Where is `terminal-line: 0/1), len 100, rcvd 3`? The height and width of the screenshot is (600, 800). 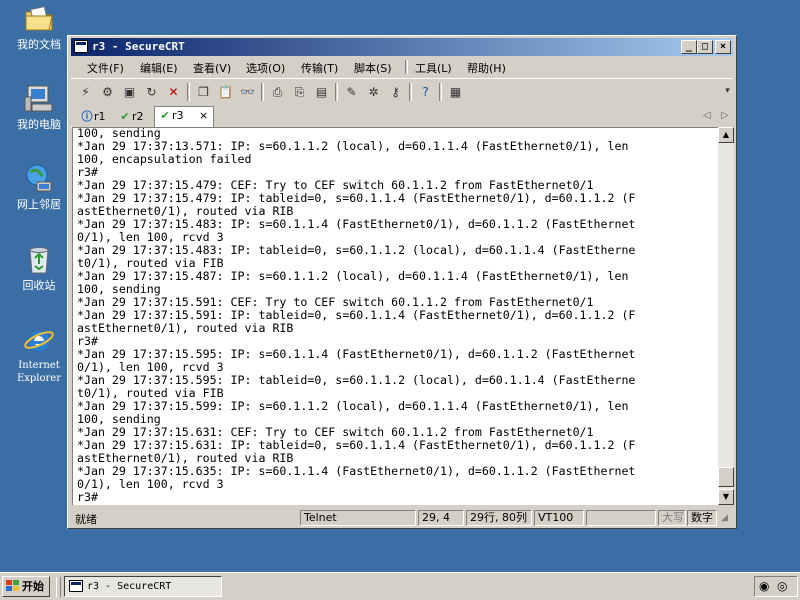 terminal-line: 0/1), len 100, rcvd 3 is located at coordinates (150, 484).